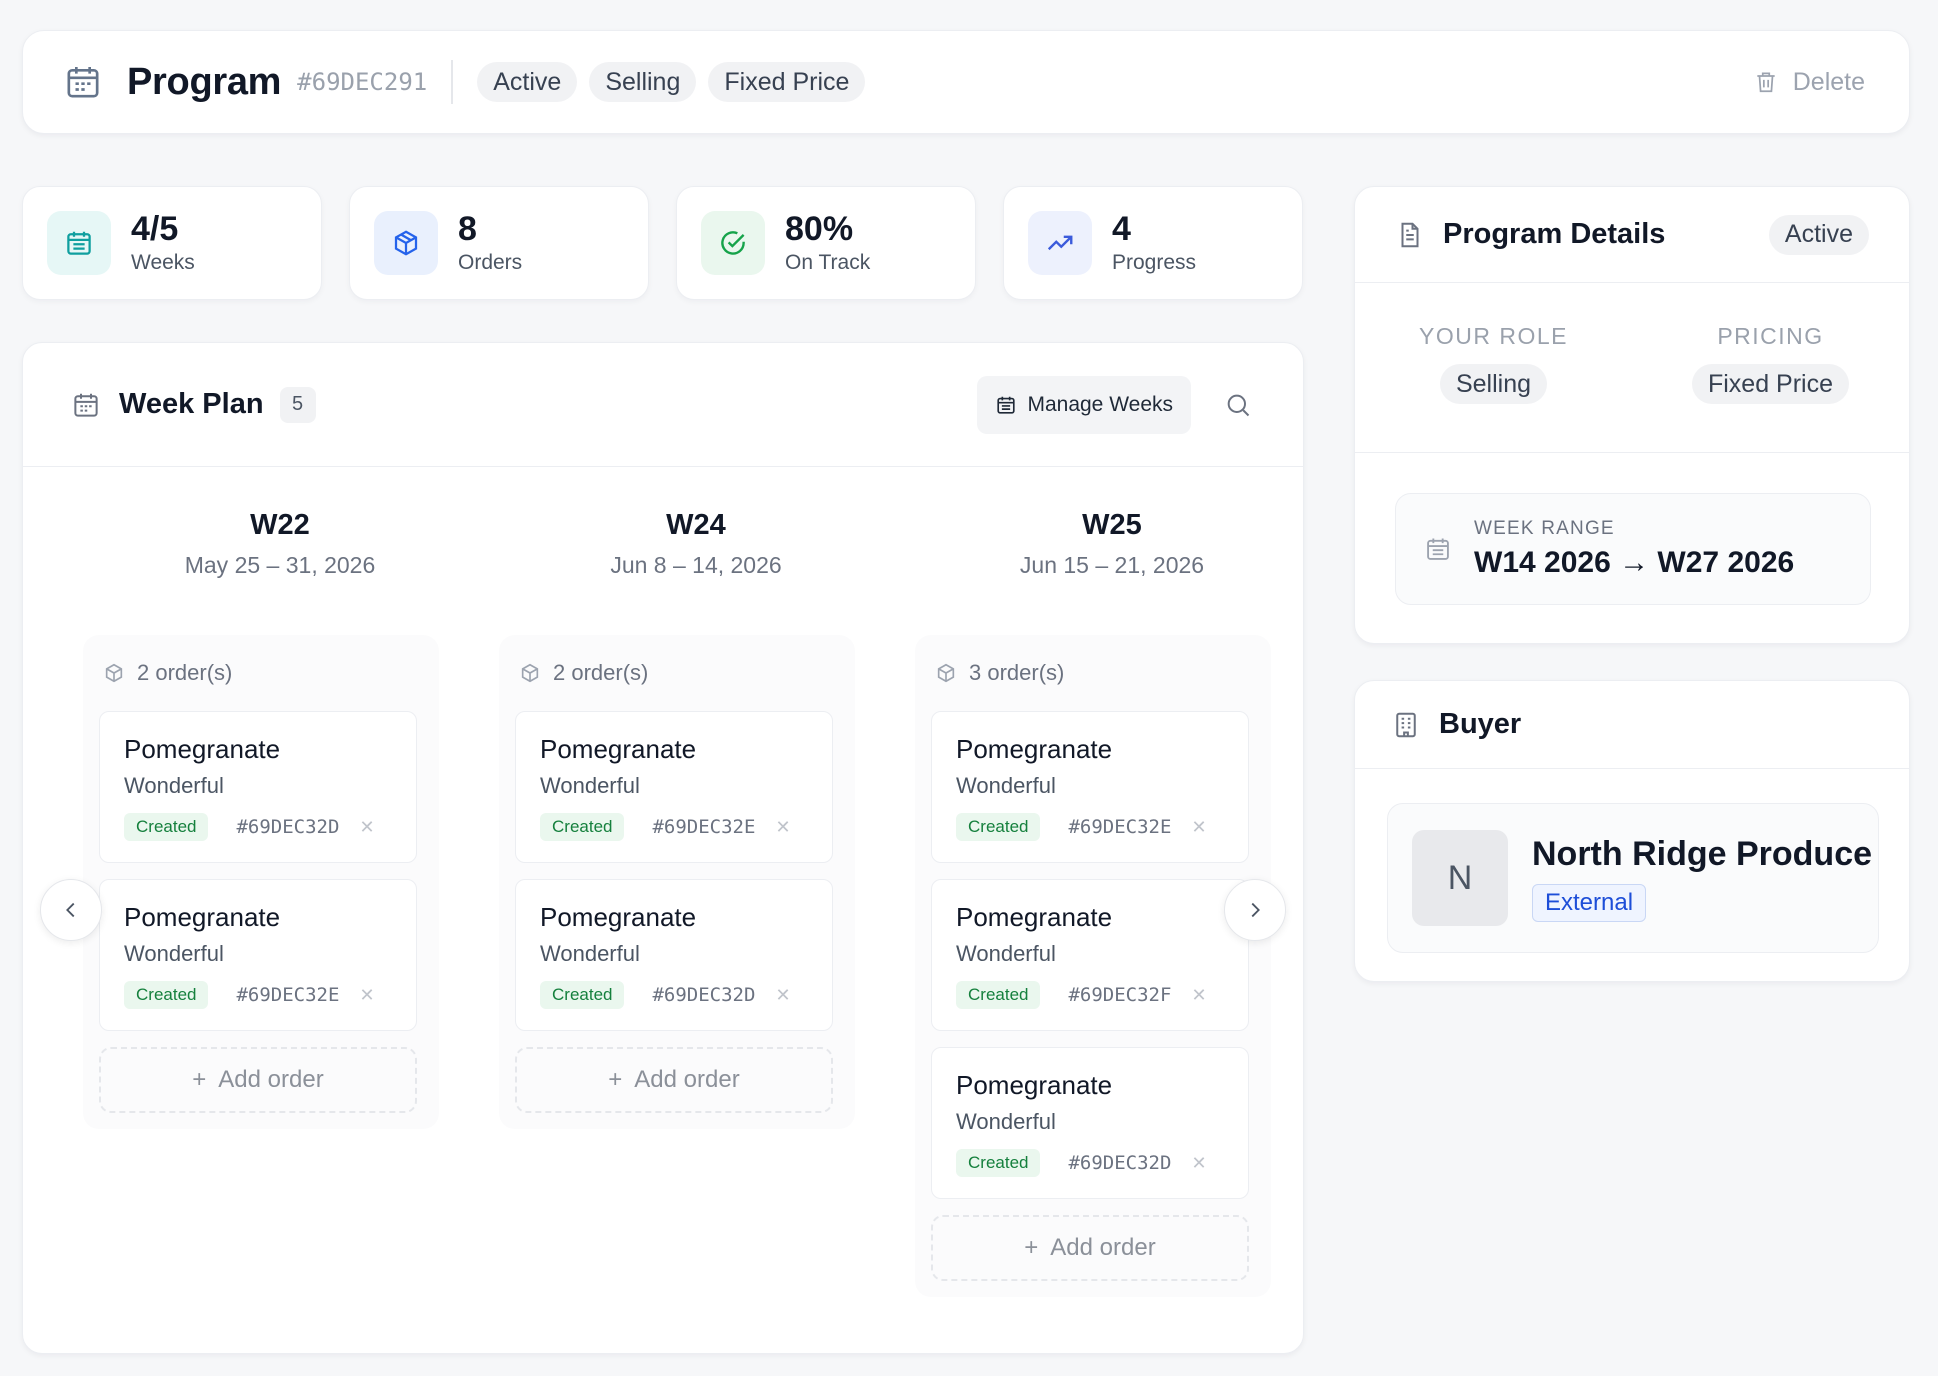  I want to click on chevron-right-icon, so click(1255, 910).